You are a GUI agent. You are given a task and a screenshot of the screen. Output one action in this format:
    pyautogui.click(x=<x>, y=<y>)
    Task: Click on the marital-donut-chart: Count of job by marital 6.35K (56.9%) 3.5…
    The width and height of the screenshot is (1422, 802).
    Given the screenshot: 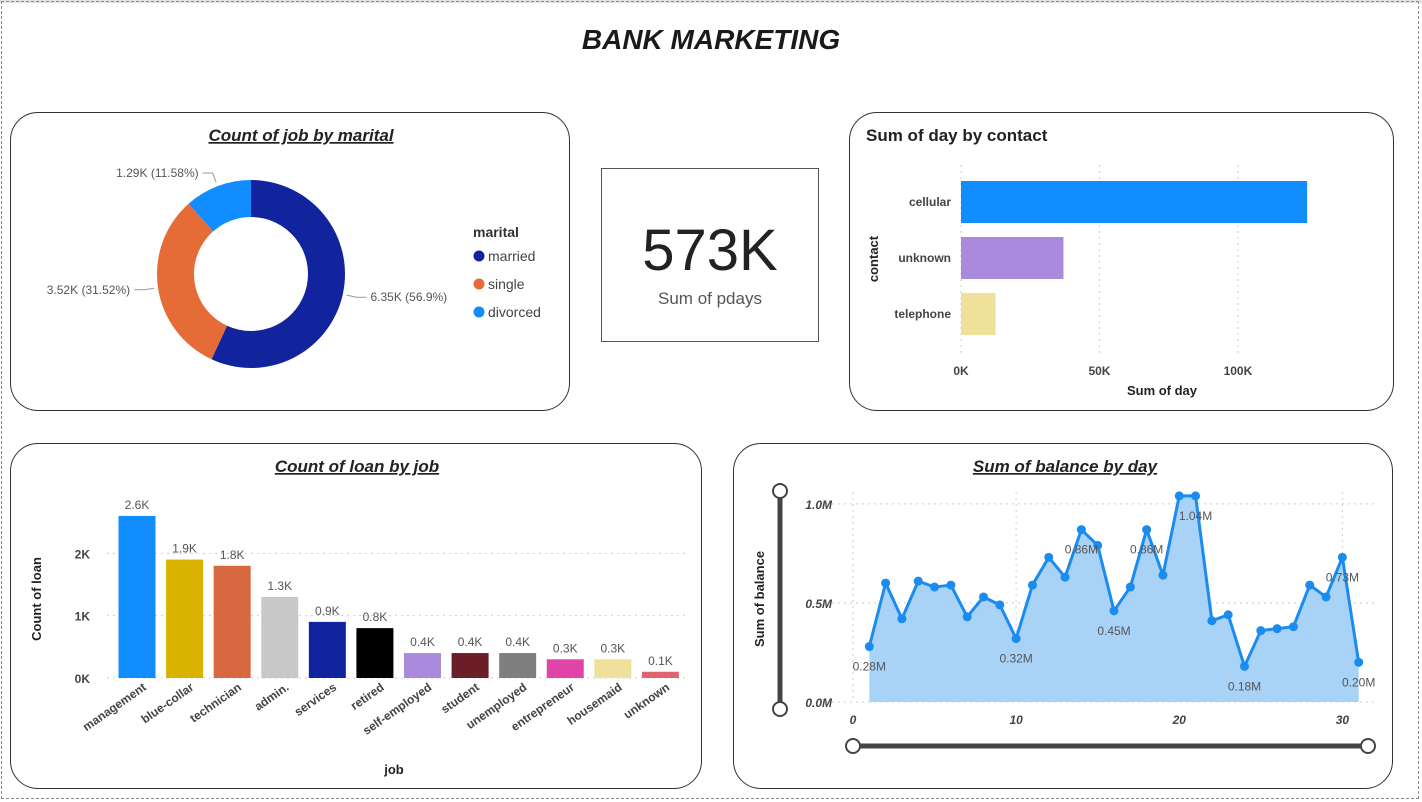 What is the action you would take?
    pyautogui.click(x=290, y=261)
    